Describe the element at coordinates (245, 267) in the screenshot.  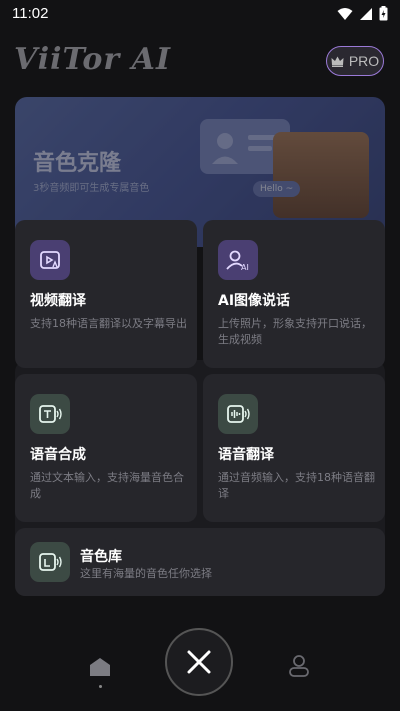
I see `svg-text: AI` at that location.